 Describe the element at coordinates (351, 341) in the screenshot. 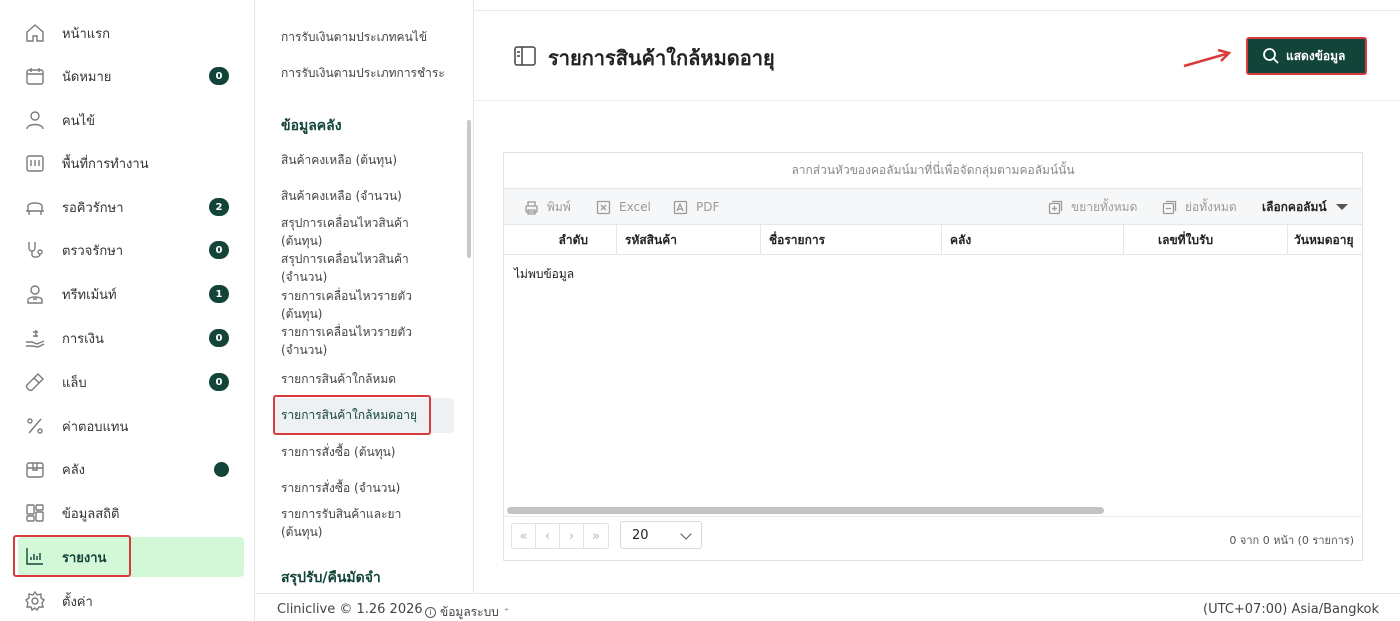

I see `submenu-item: รายการเคลื่อนไหวรายตัว (จำนวน)` at that location.